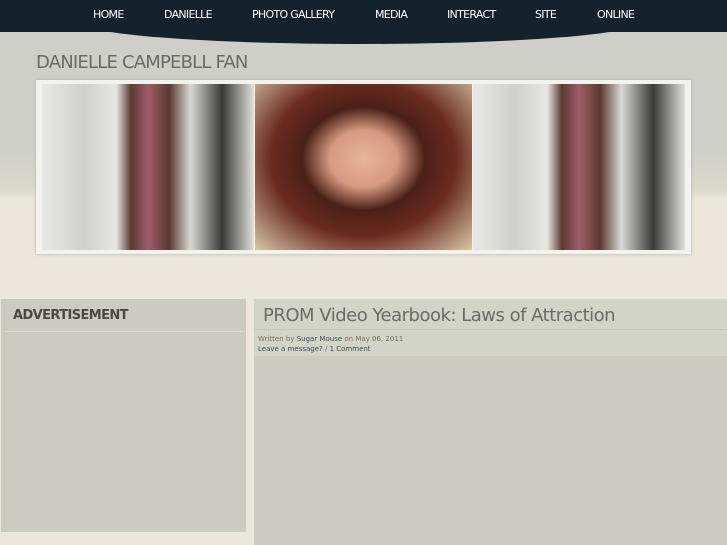 This screenshot has width=727, height=545. Describe the element at coordinates (290, 349) in the screenshot. I see `leave-message-link: Leave a message?` at that location.